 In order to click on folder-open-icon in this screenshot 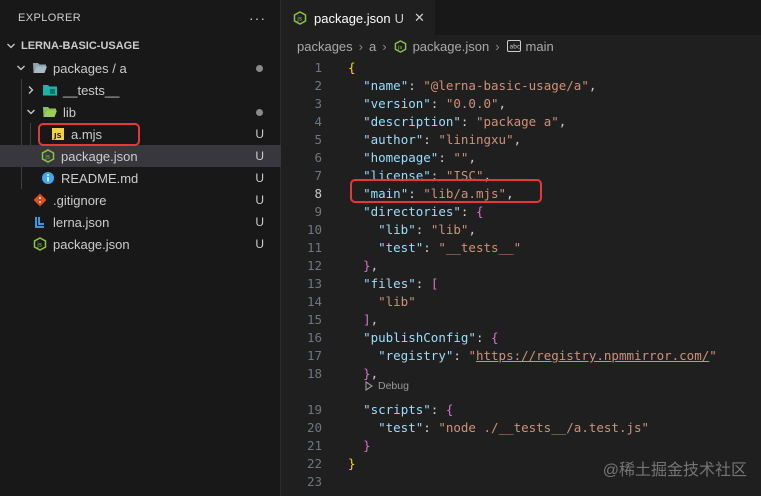, I will do `click(40, 68)`.